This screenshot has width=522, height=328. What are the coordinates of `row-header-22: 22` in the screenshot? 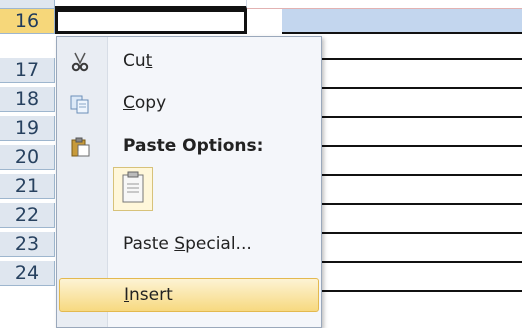 It's located at (27, 215).